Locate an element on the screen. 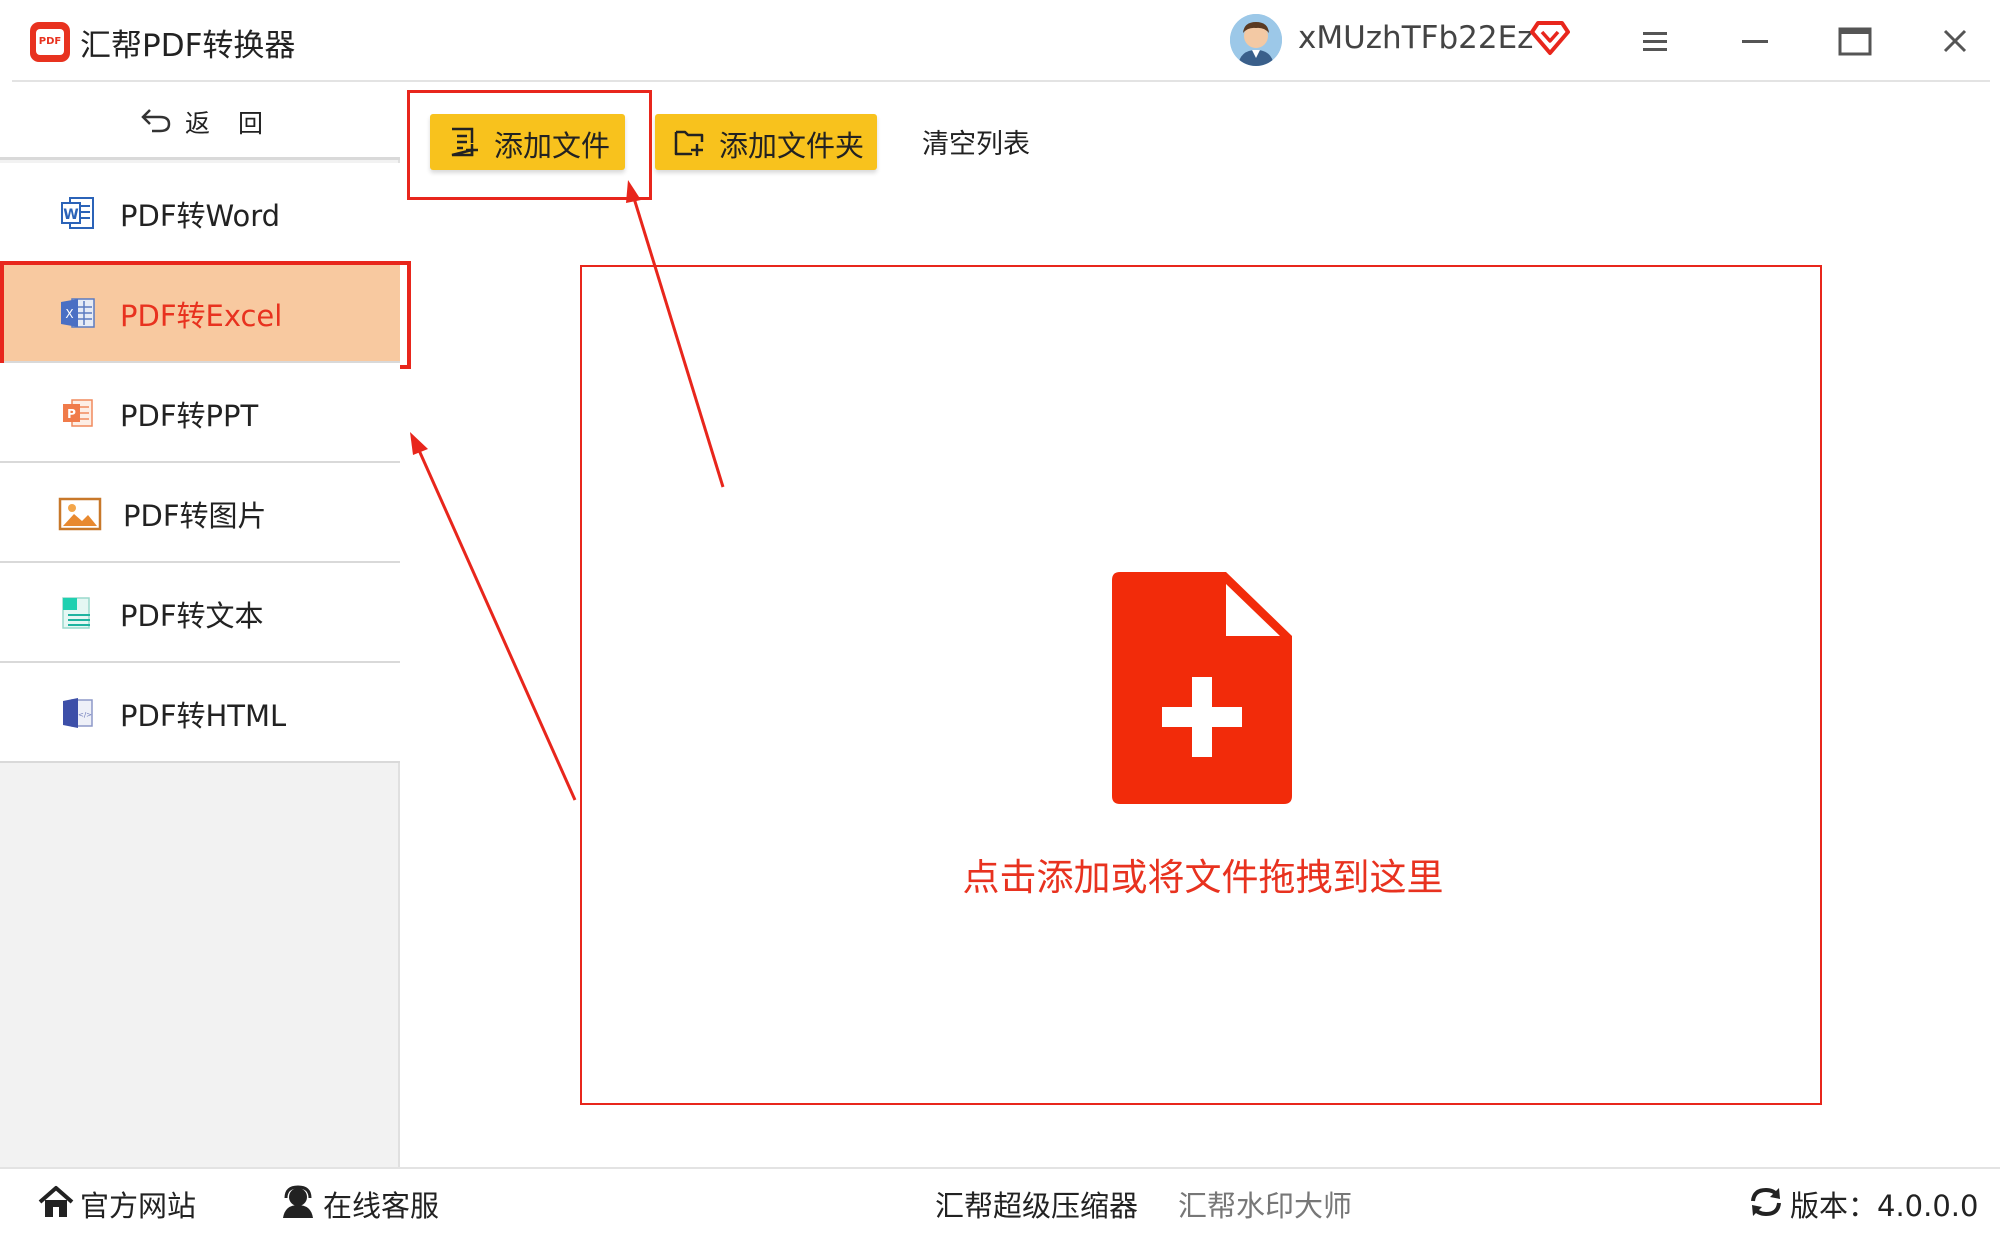 The height and width of the screenshot is (1234, 2000). customer-service-icon is located at coordinates (298, 1202).